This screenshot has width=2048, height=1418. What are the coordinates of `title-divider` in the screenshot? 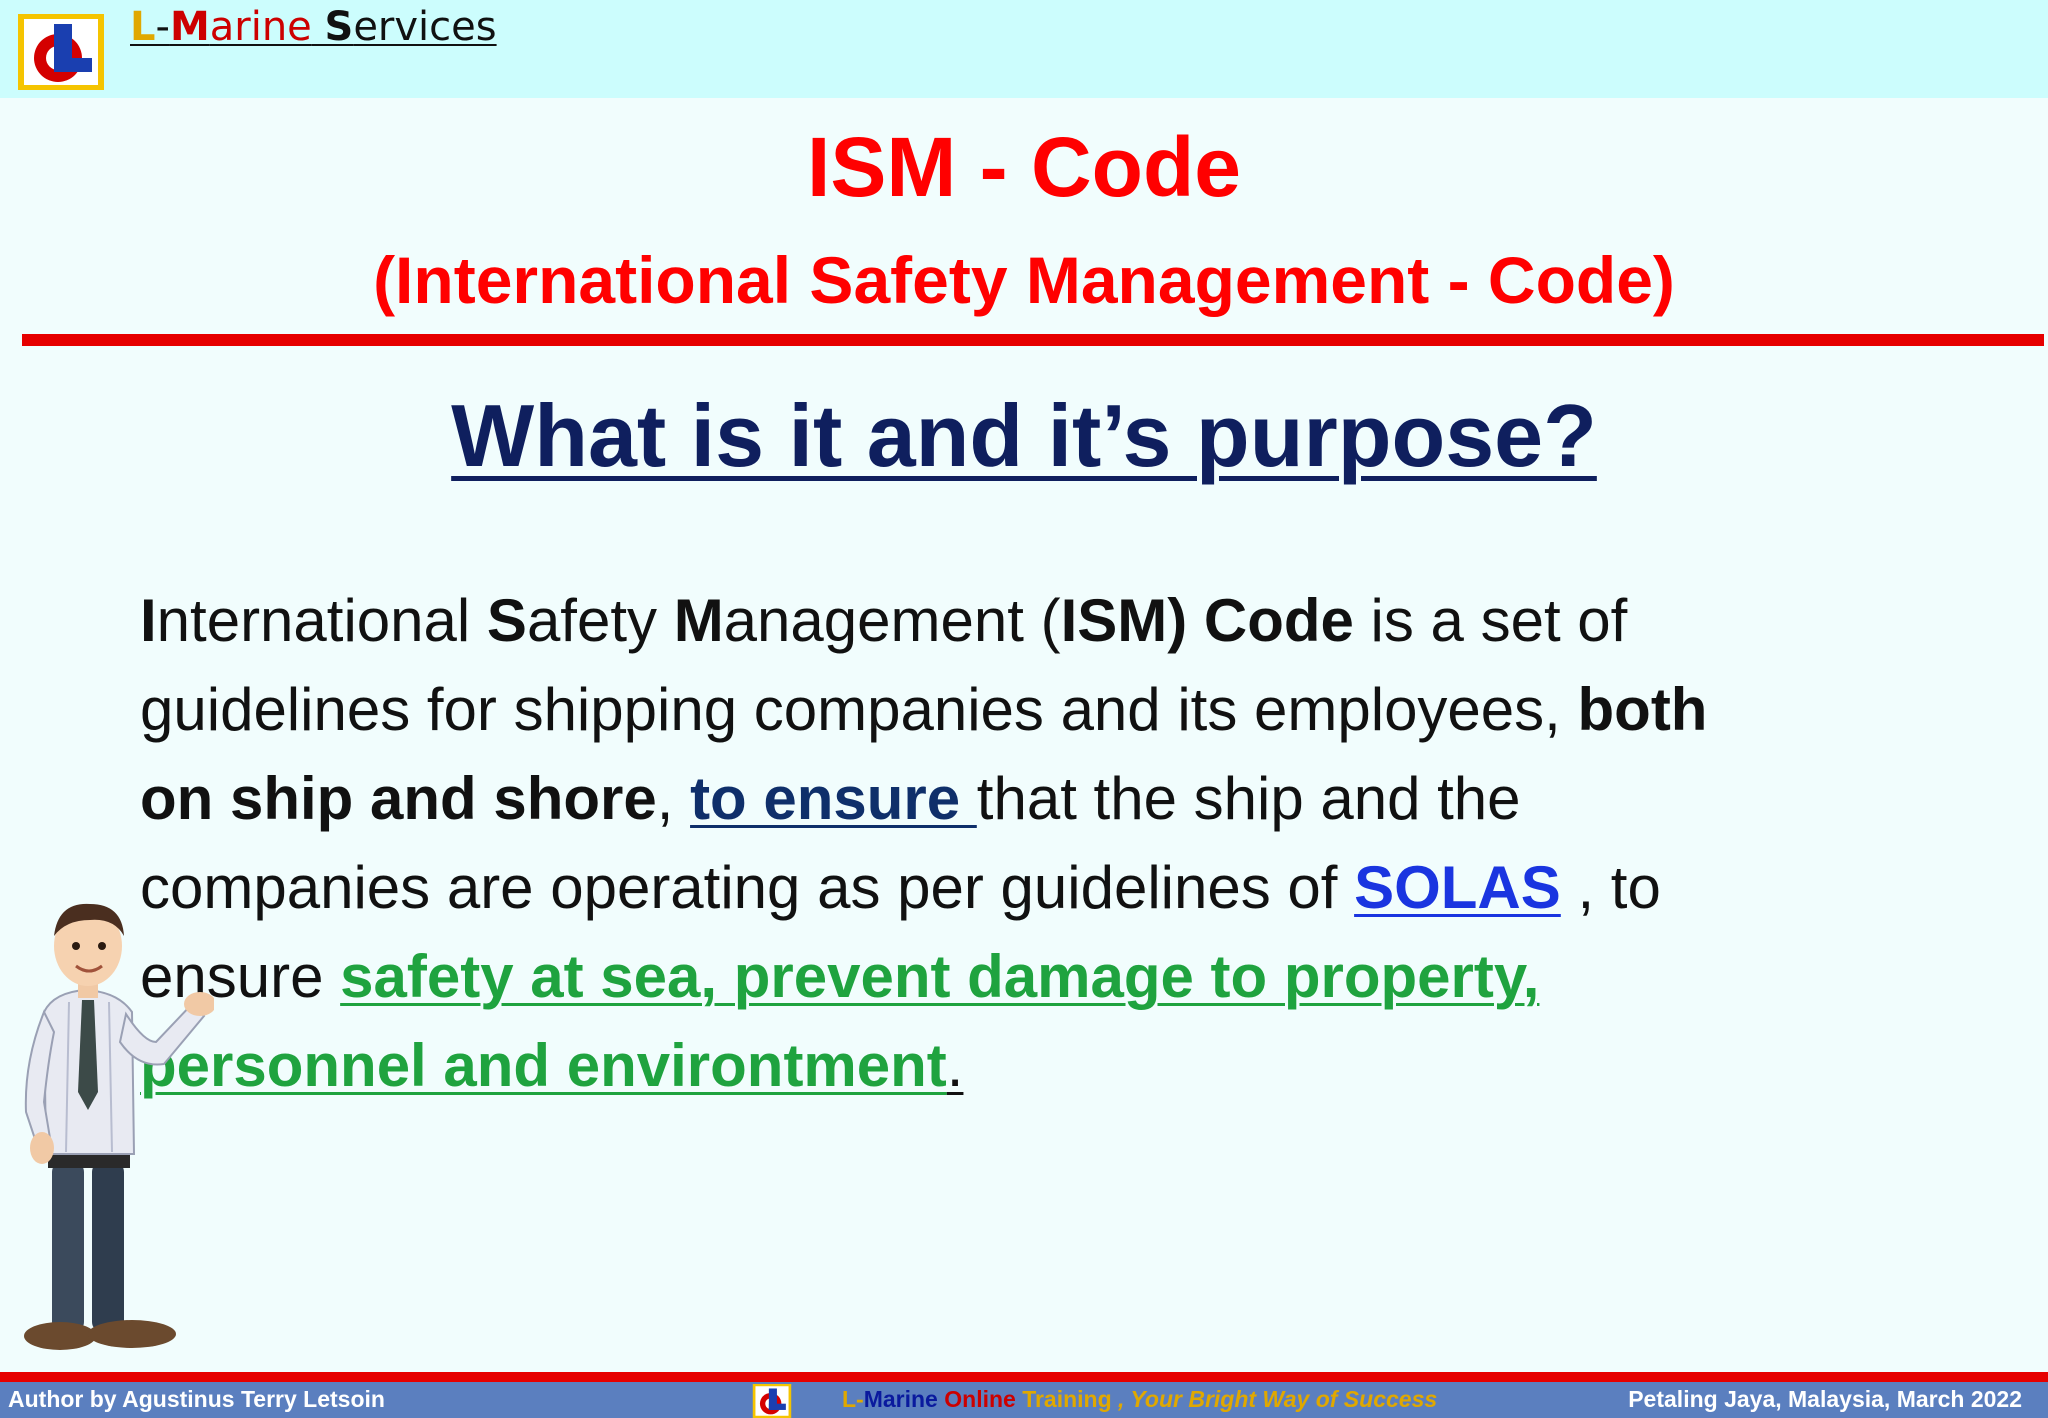 It's located at (1033, 340).